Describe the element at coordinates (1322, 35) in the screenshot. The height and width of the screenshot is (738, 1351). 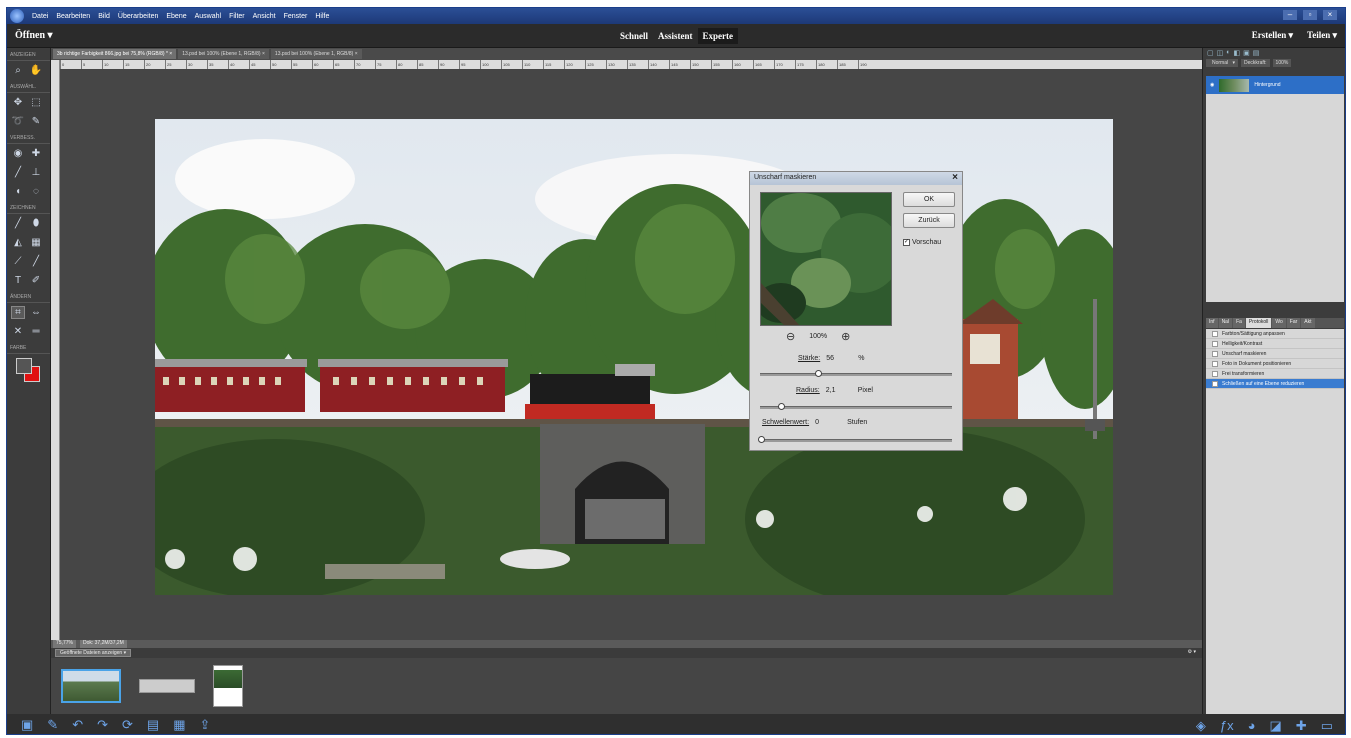
I see `share-button: Teilen ▾` at that location.